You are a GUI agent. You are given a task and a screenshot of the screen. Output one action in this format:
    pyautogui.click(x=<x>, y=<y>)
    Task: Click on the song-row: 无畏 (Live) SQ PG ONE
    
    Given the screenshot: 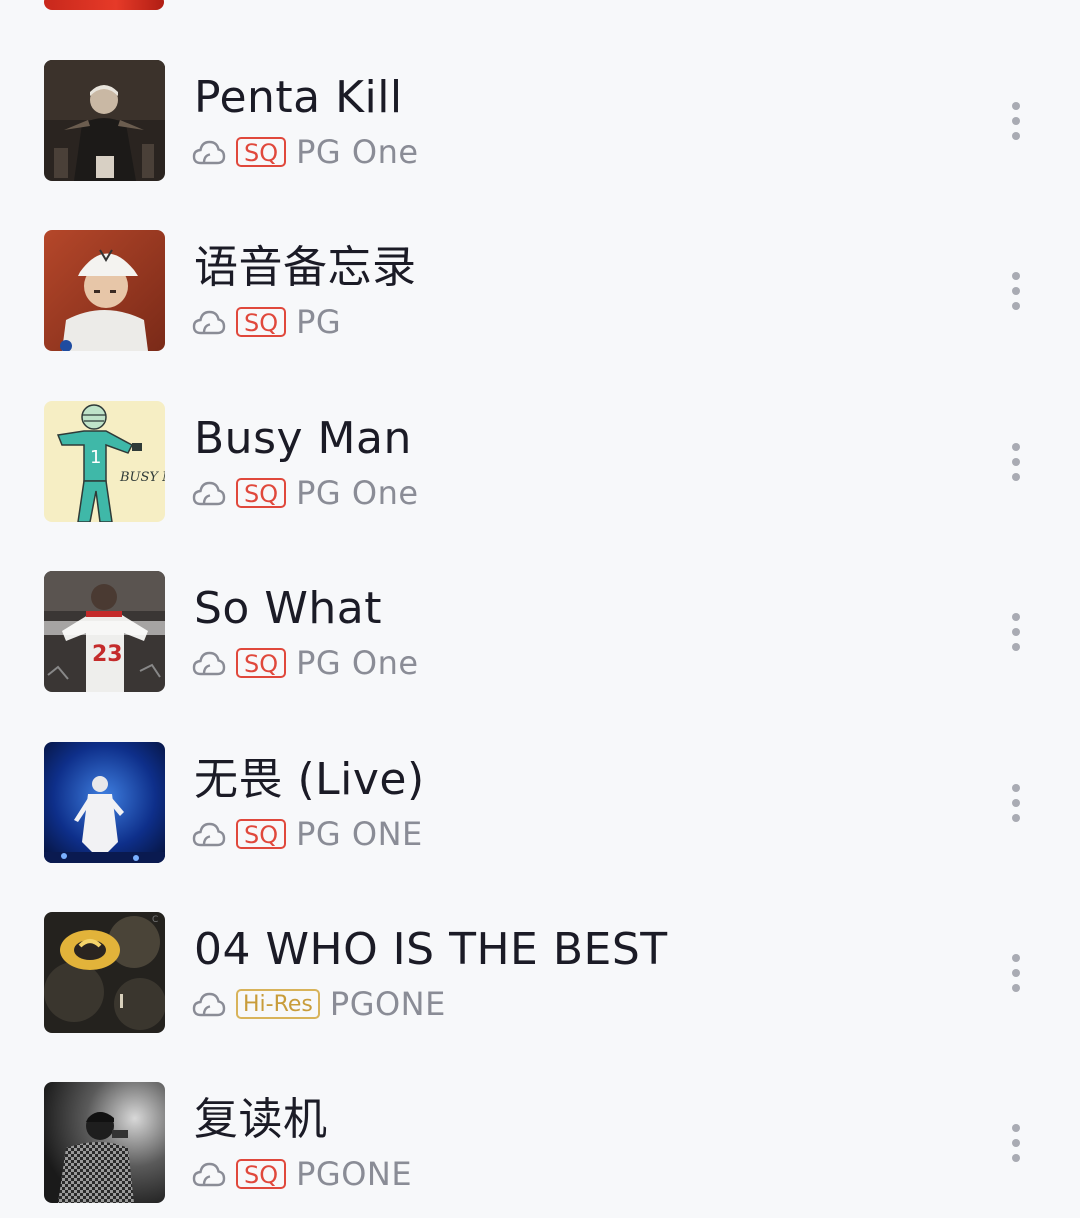 What is the action you would take?
    pyautogui.click(x=540, y=826)
    